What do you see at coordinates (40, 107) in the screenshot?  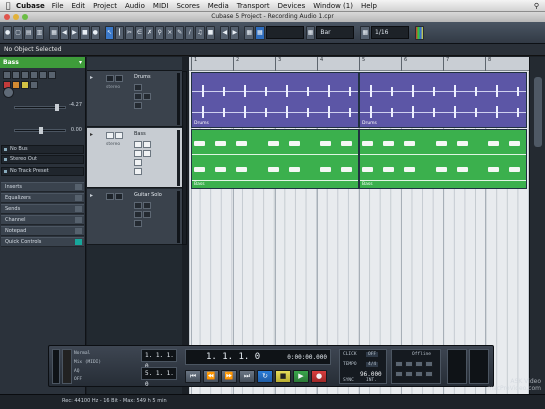 I see `volume-fader` at bounding box center [40, 107].